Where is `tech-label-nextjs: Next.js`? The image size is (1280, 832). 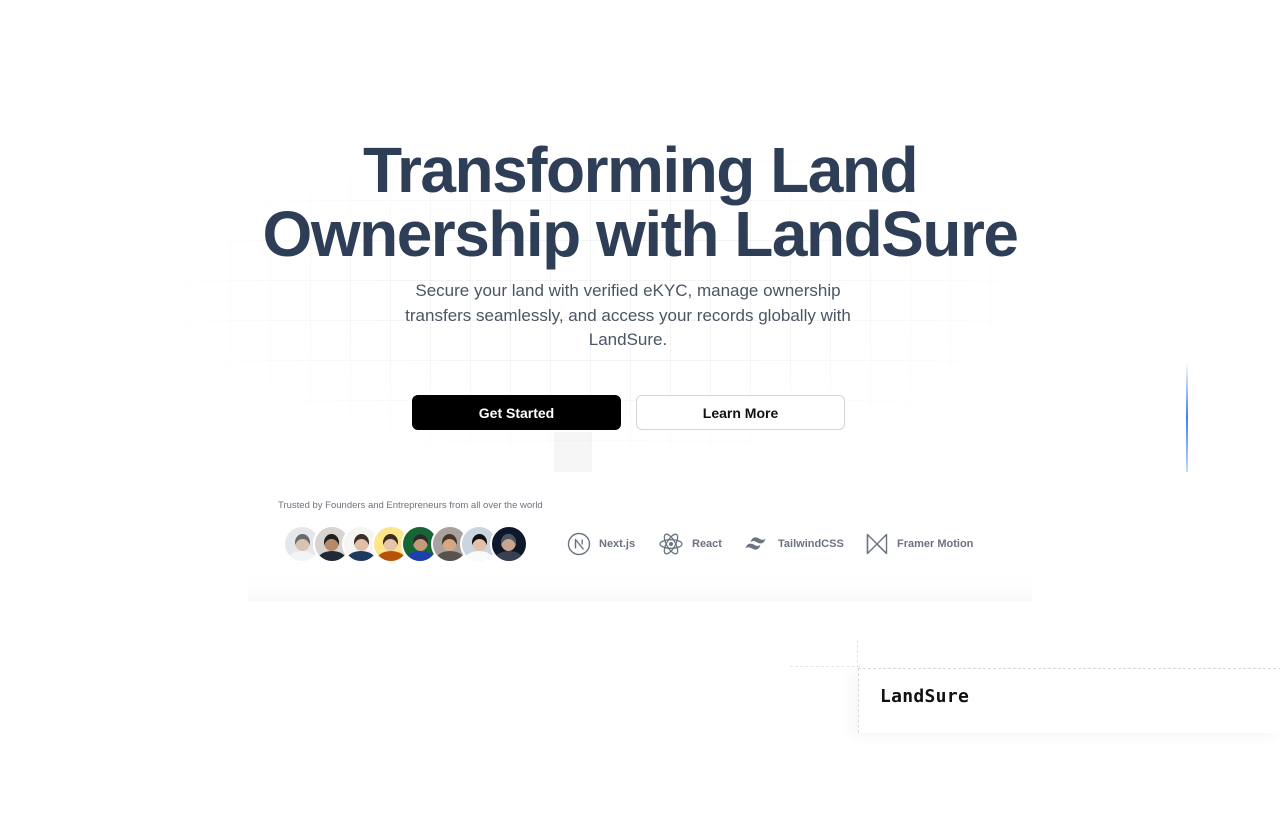 tech-label-nextjs: Next.js is located at coordinates (617, 544).